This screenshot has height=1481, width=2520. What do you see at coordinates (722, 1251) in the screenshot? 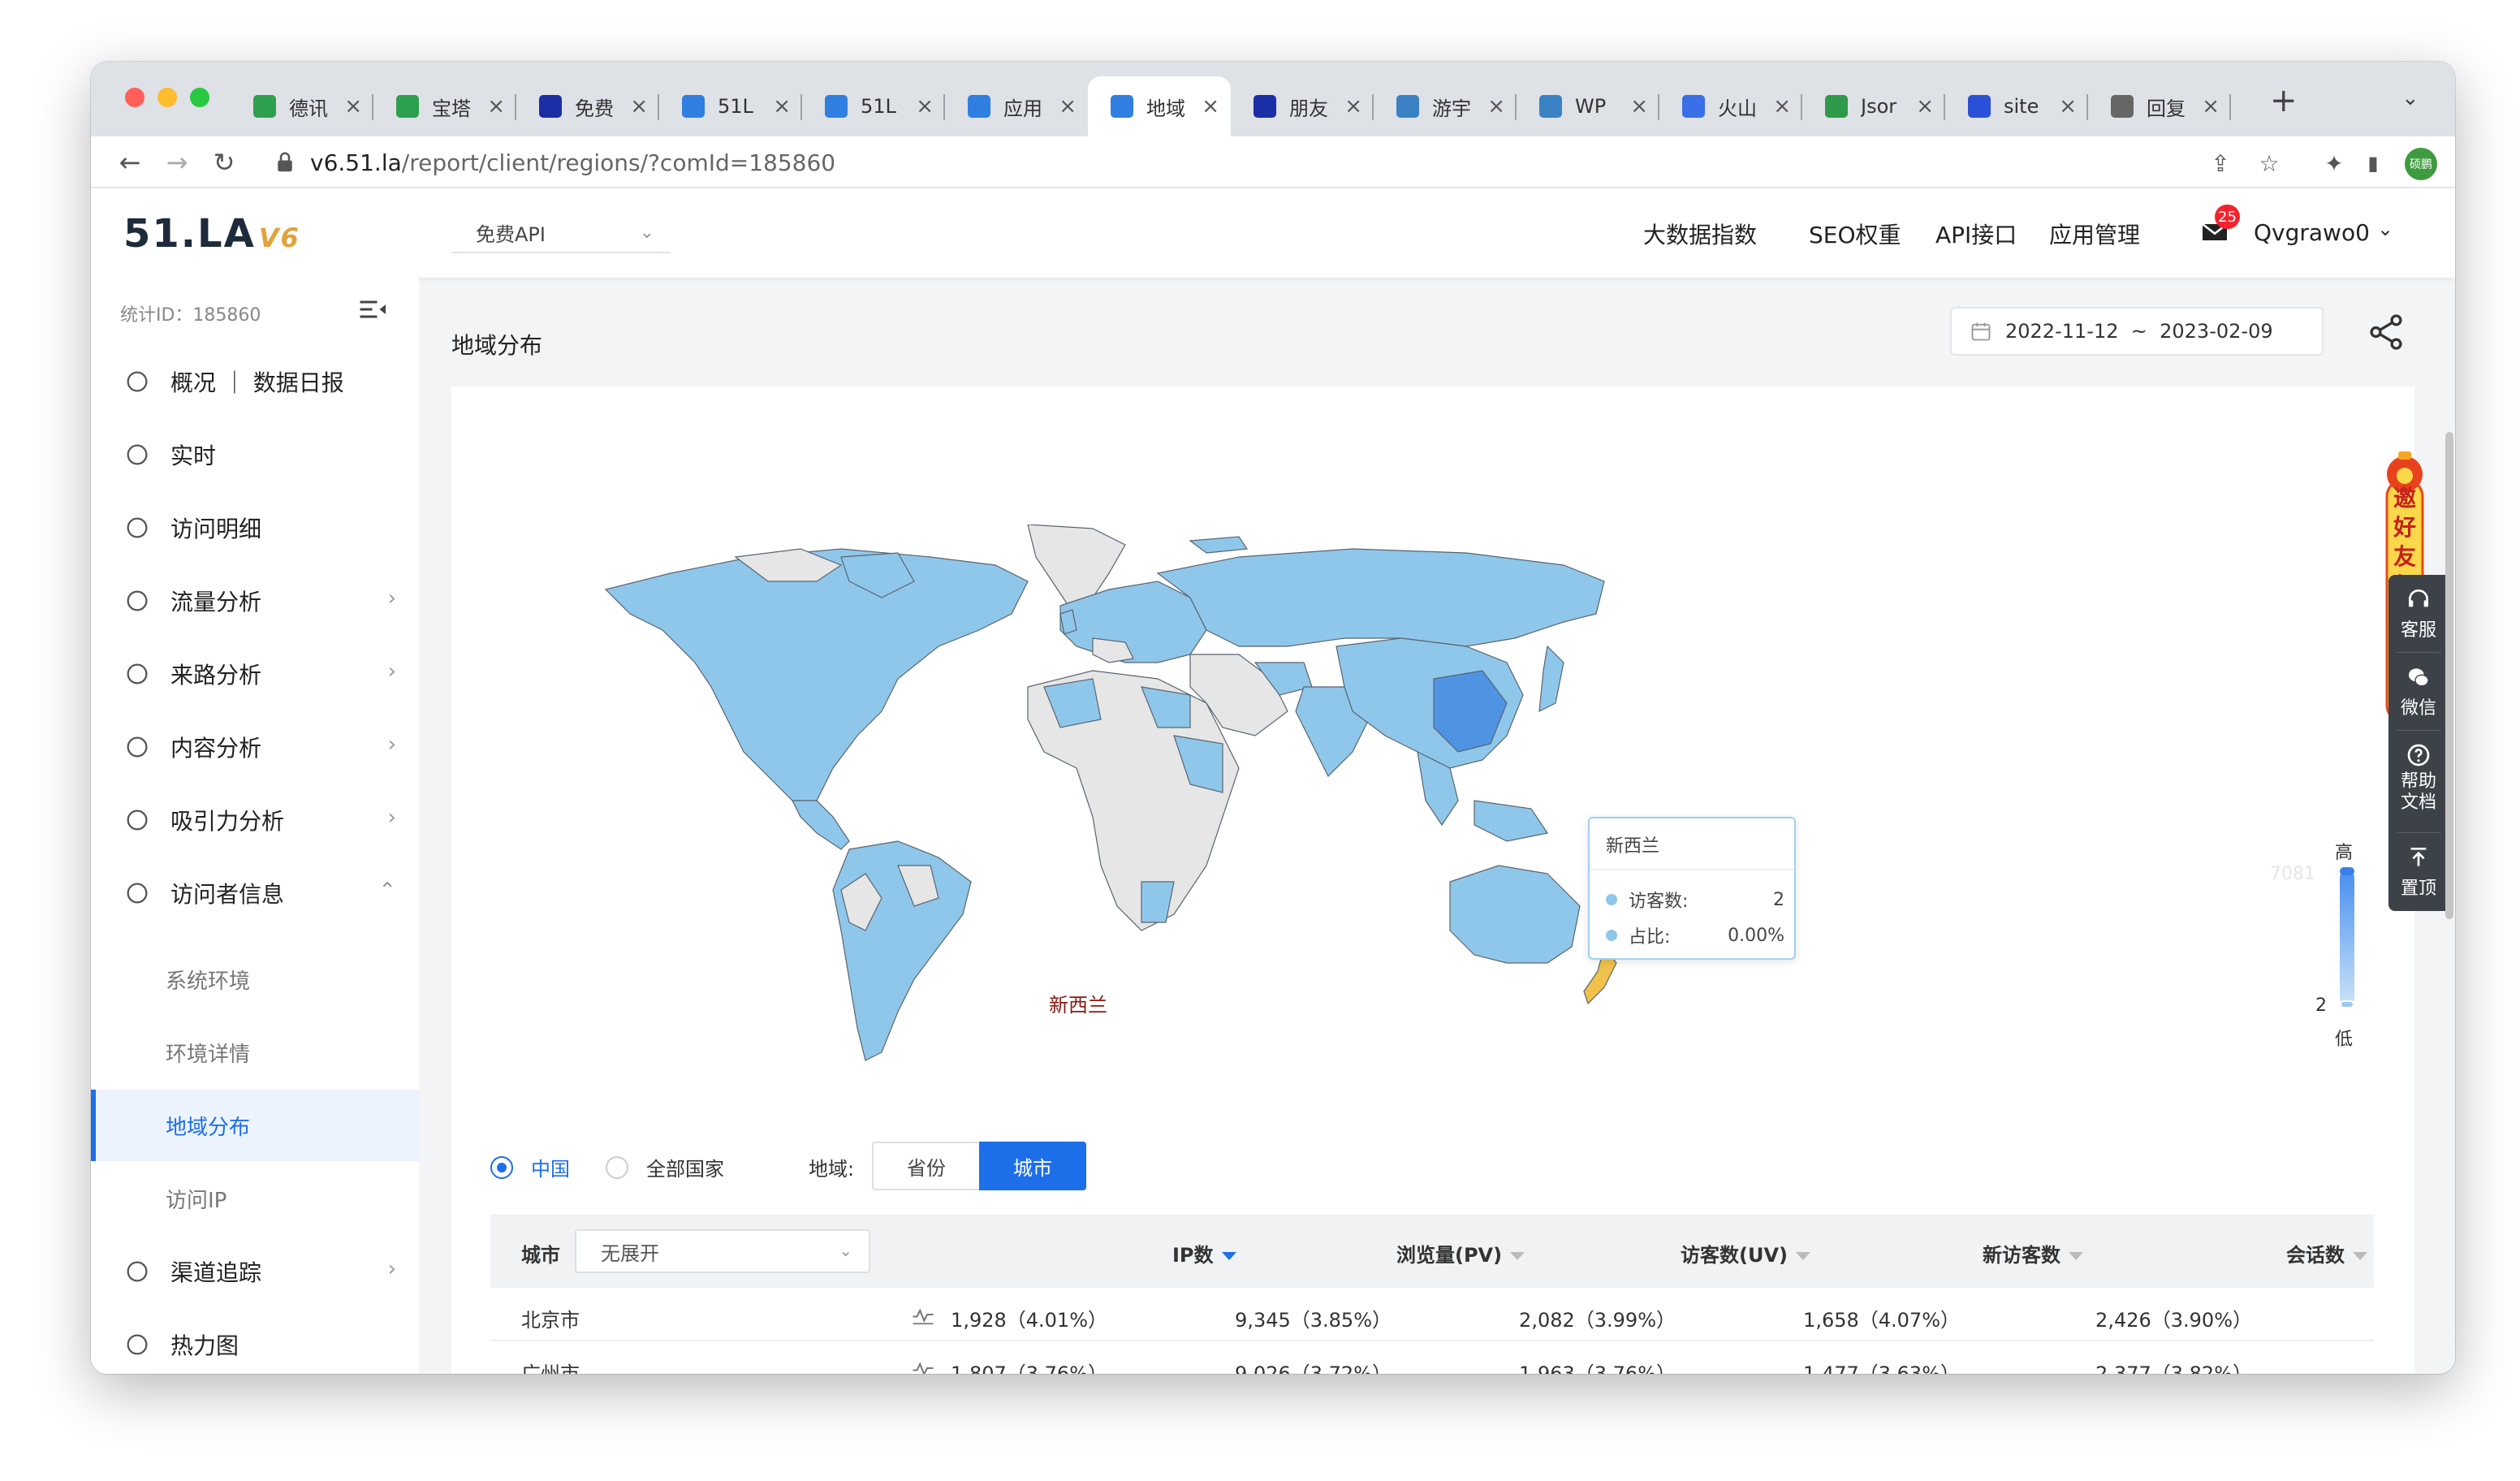
I see `city-expand-select: 无展开 ⌄` at bounding box center [722, 1251].